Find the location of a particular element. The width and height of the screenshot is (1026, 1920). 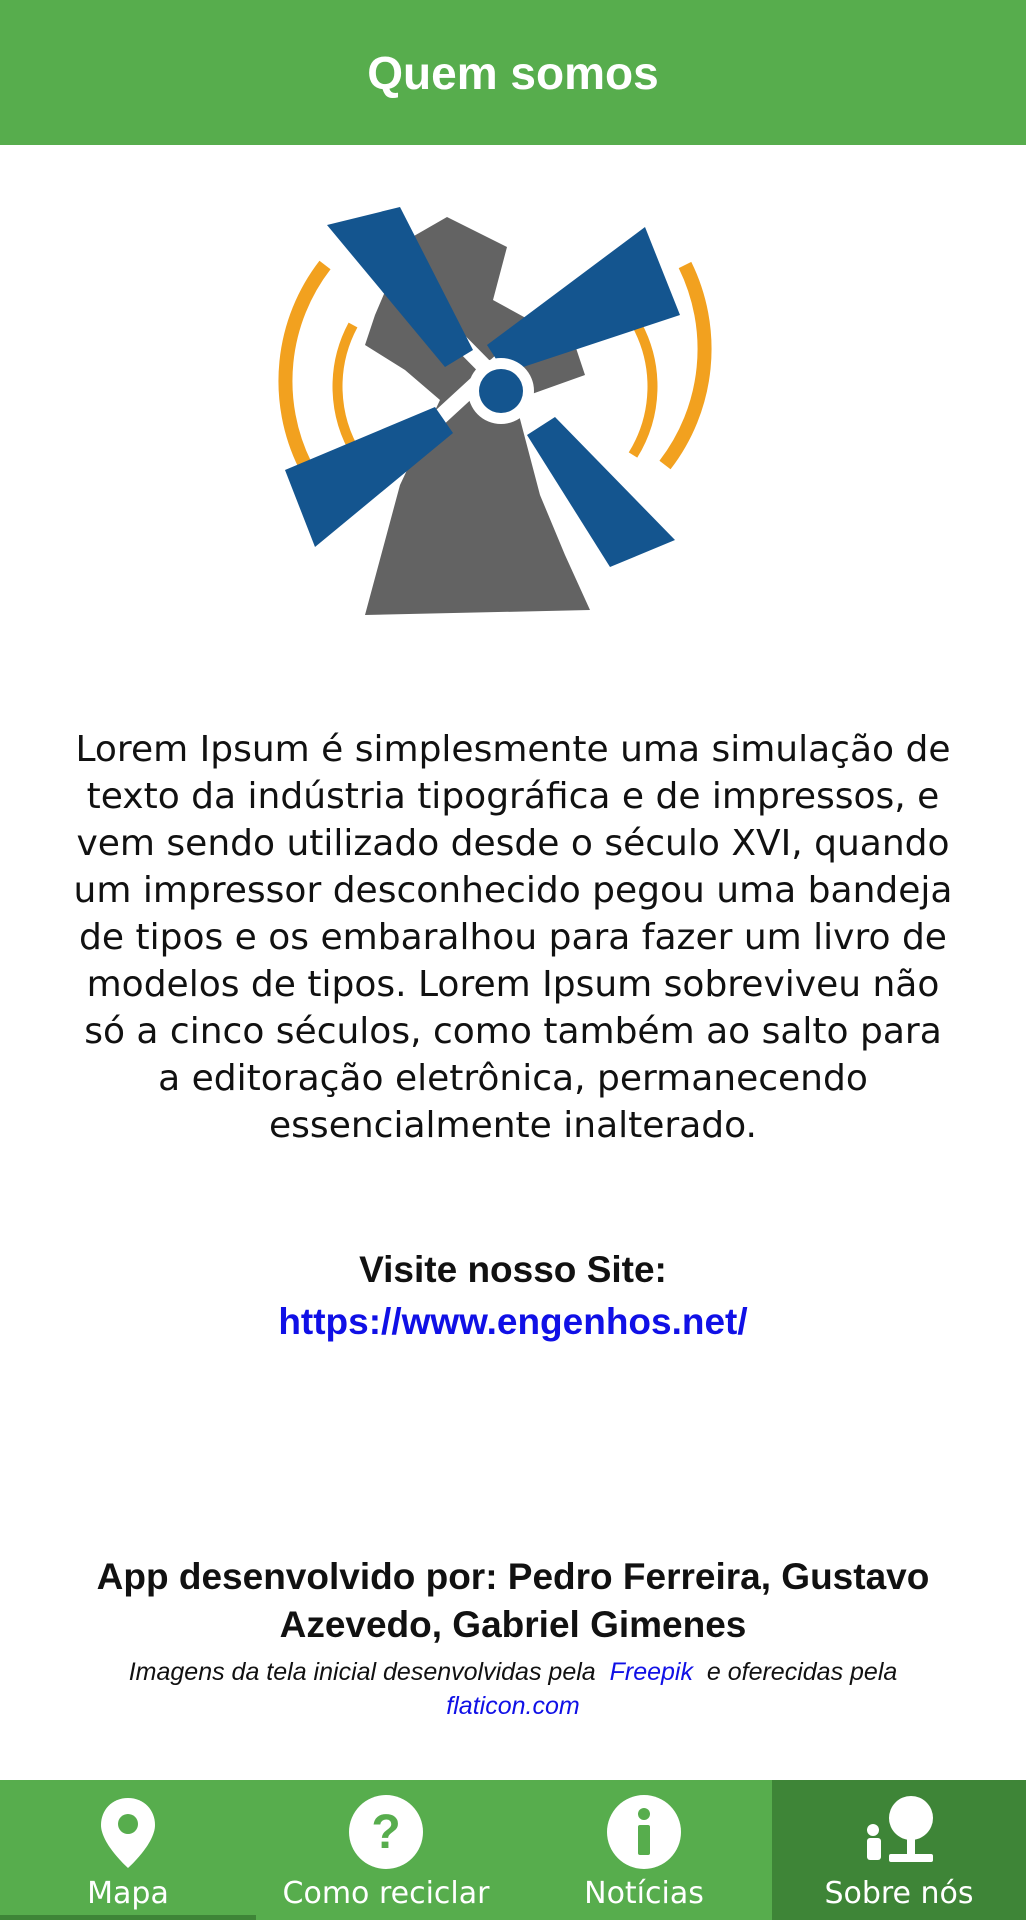

about-us-icon is located at coordinates (900, 1829).